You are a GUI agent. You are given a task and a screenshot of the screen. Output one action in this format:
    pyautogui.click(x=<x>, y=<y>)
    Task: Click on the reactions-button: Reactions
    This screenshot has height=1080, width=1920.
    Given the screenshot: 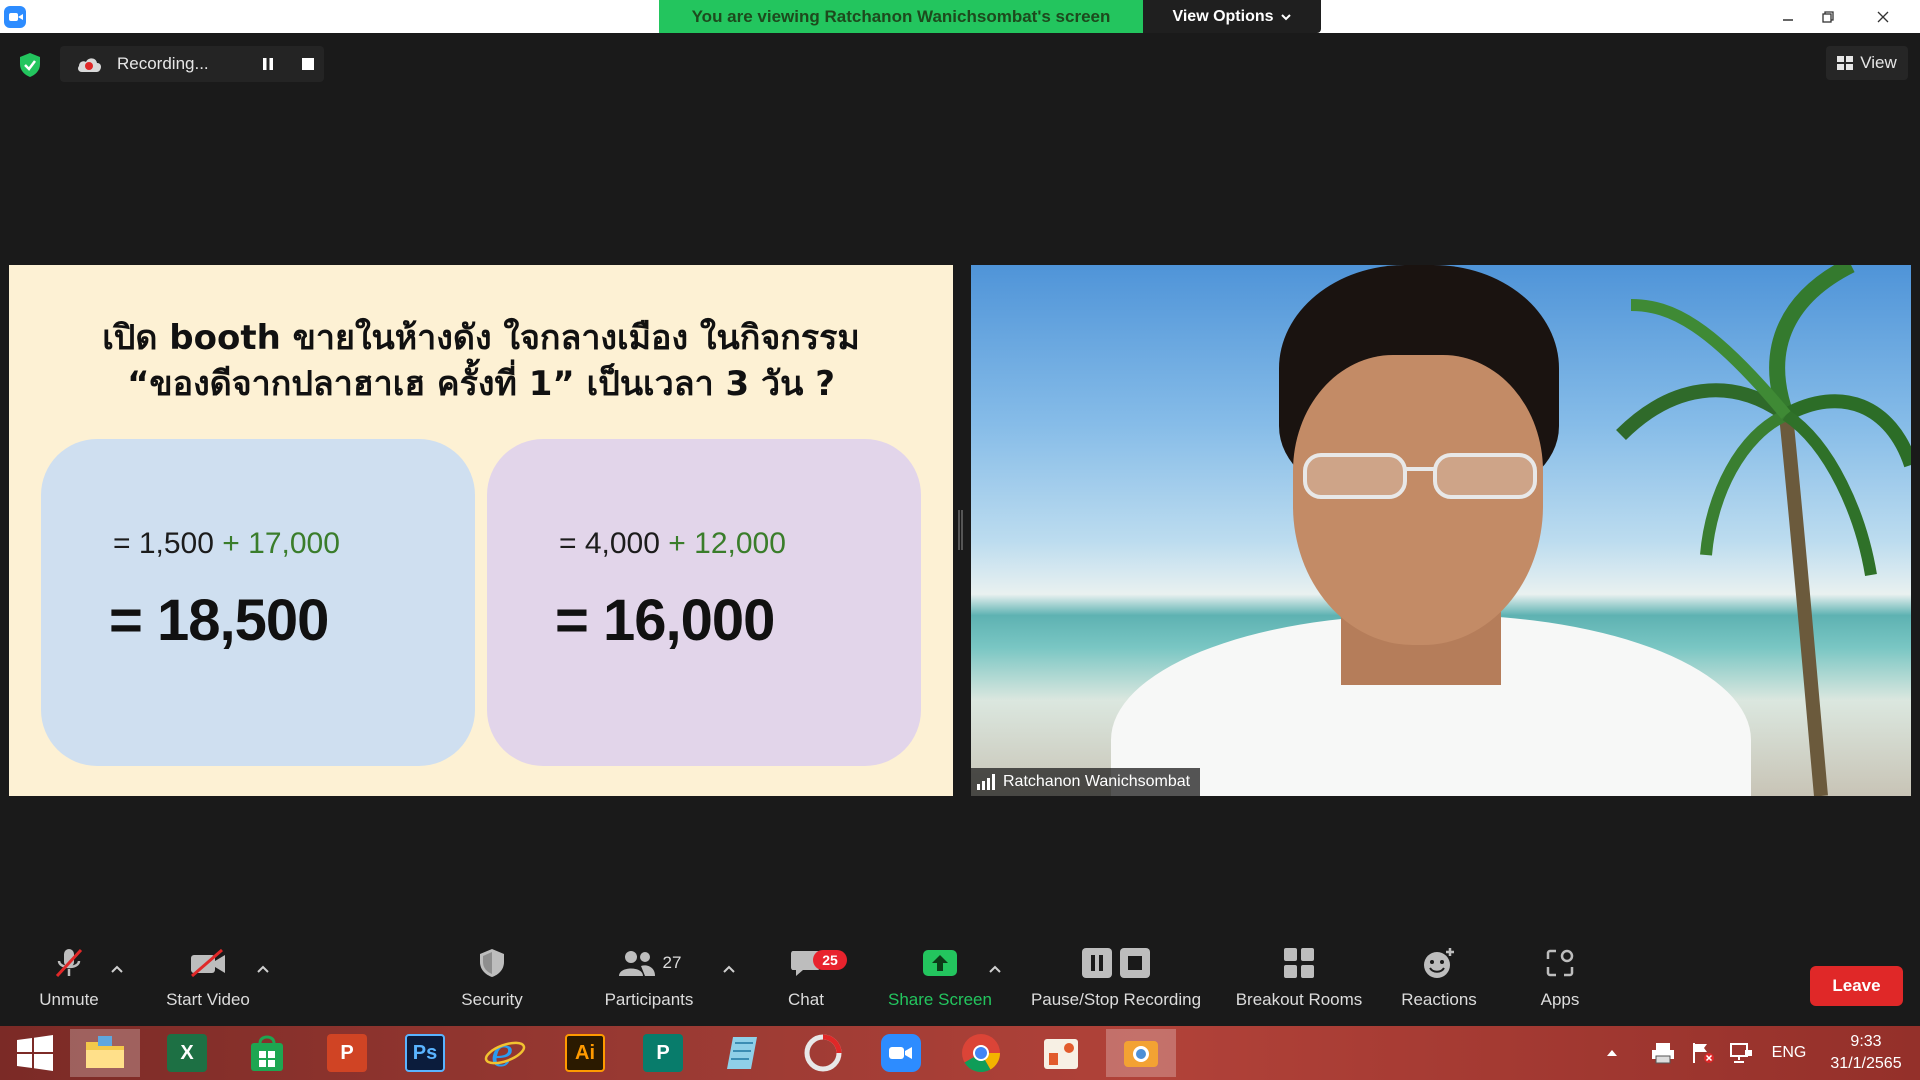 What is the action you would take?
    pyautogui.click(x=1439, y=983)
    